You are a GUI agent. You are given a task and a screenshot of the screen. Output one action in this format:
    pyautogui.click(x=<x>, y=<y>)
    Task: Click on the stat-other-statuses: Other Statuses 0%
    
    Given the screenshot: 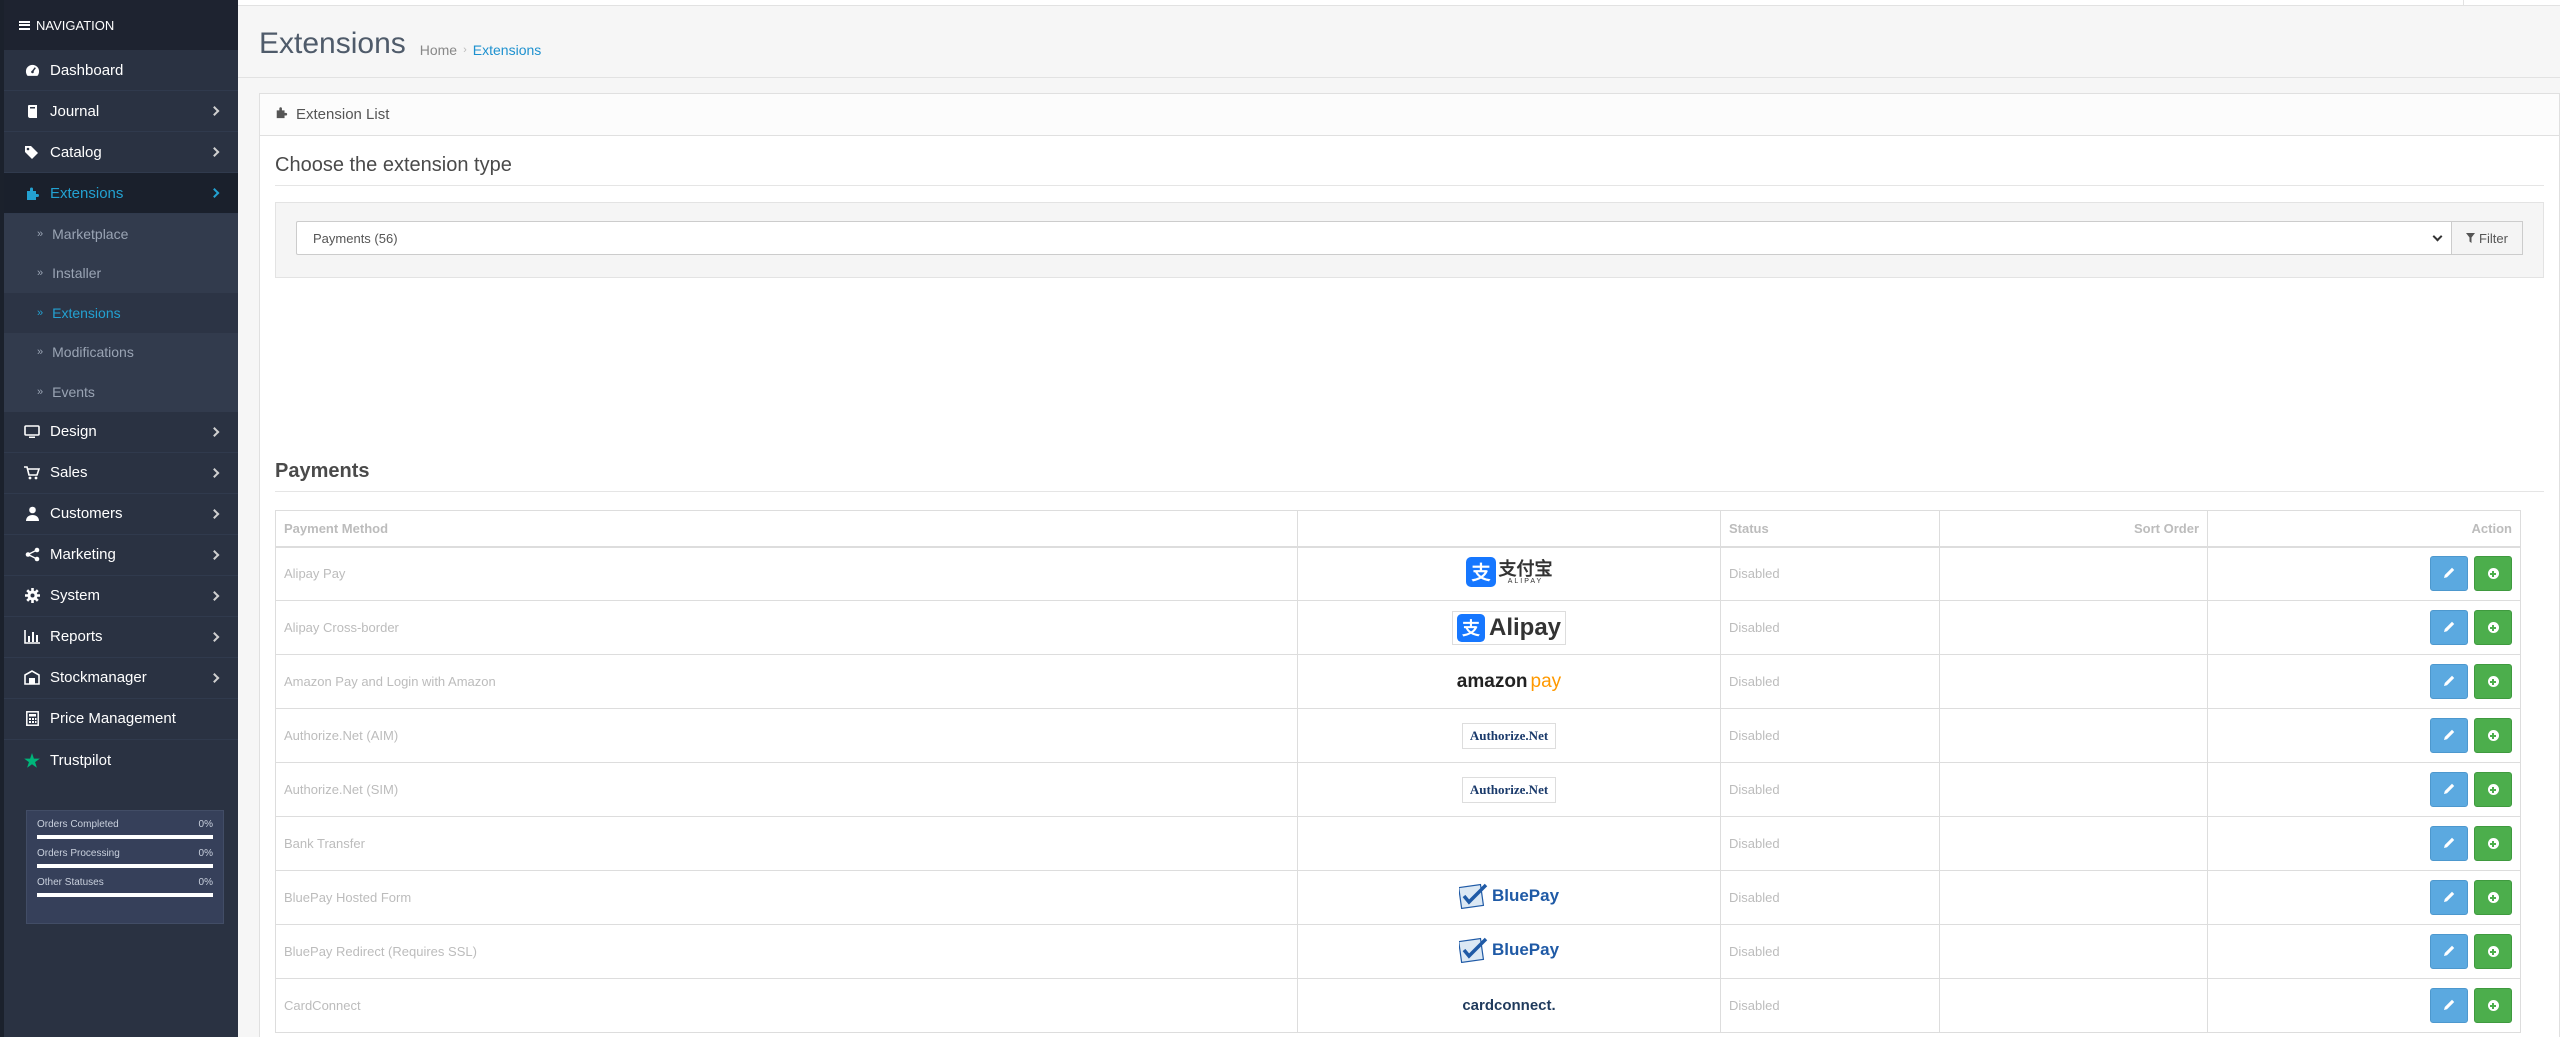 What is the action you would take?
    pyautogui.click(x=125, y=887)
    